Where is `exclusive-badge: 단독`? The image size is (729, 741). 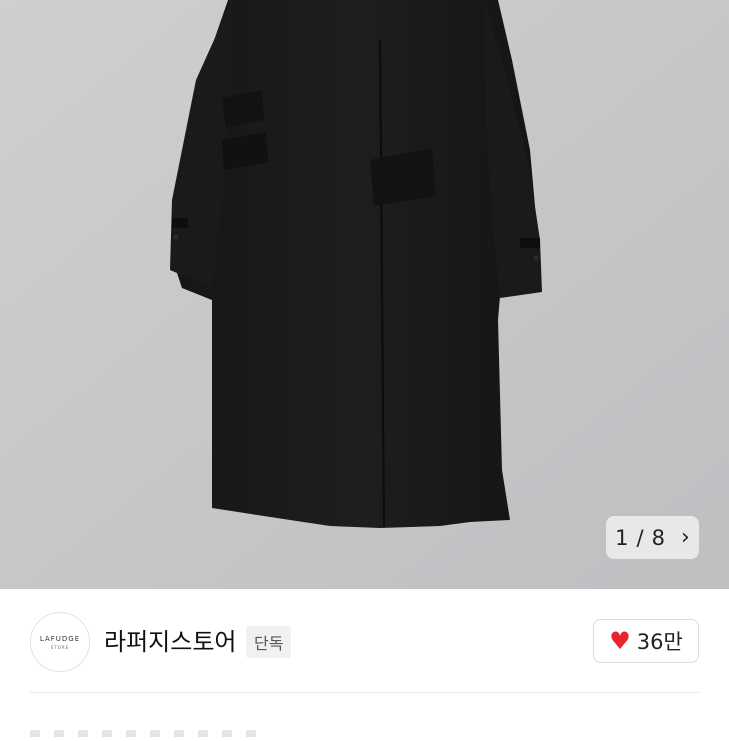
exclusive-badge: 단독 is located at coordinates (269, 642).